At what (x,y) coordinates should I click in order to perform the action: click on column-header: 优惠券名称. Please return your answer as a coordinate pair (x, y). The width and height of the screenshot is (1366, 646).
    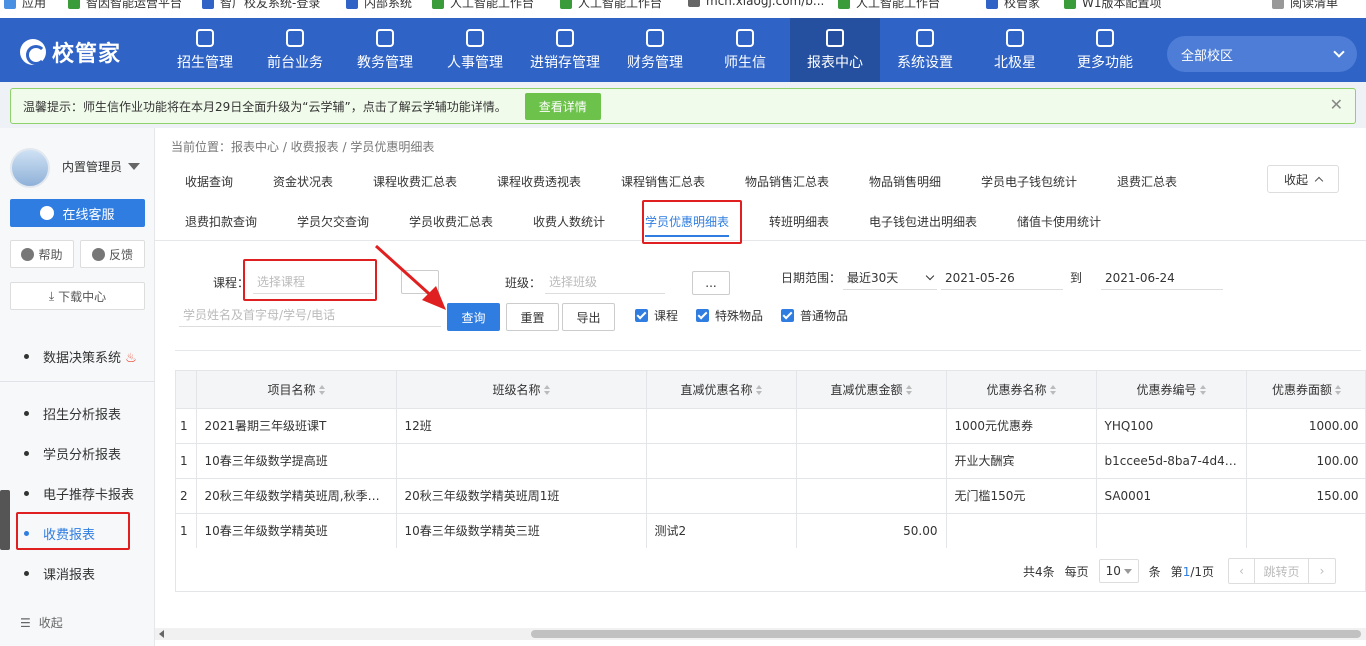
    Looking at the image, I should click on (1021, 389).